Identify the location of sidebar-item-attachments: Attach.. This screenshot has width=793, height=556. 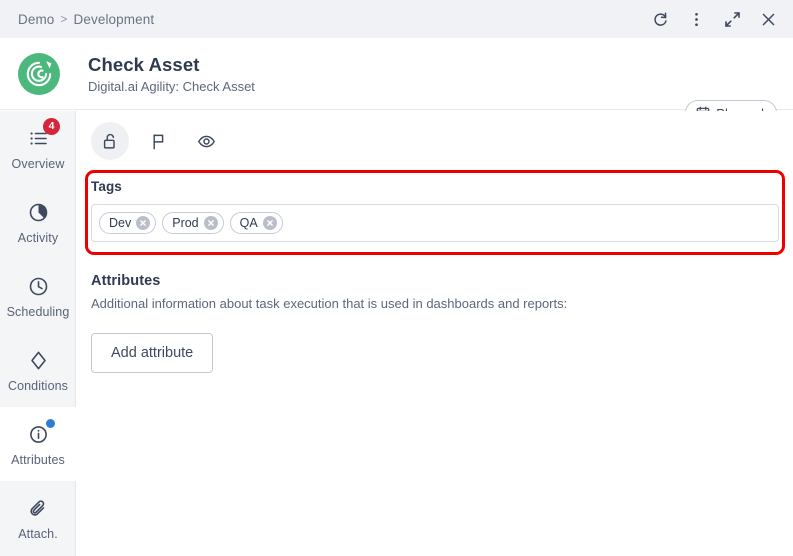
(38, 518).